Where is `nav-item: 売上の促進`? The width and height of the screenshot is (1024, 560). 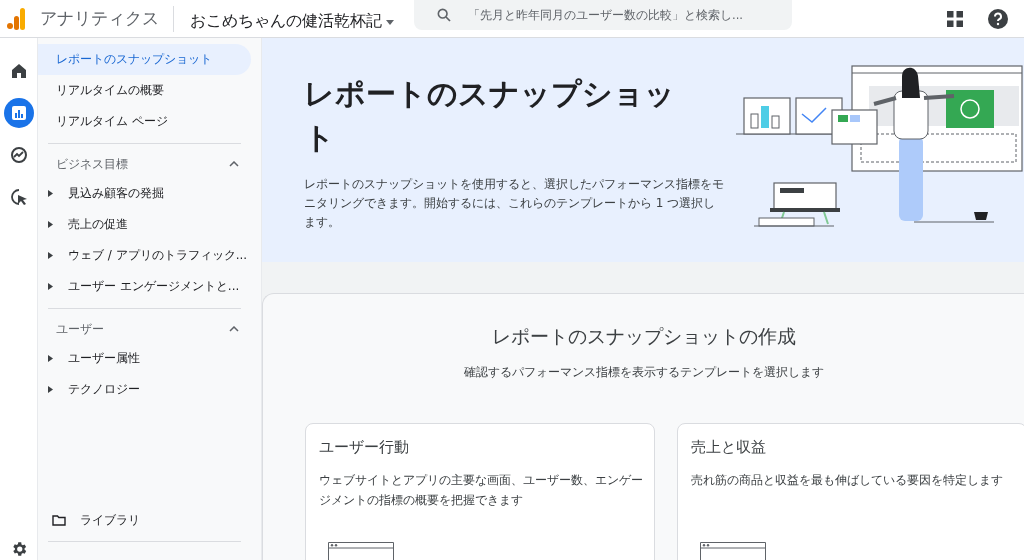
nav-item: 売上の促進 is located at coordinates (149, 224).